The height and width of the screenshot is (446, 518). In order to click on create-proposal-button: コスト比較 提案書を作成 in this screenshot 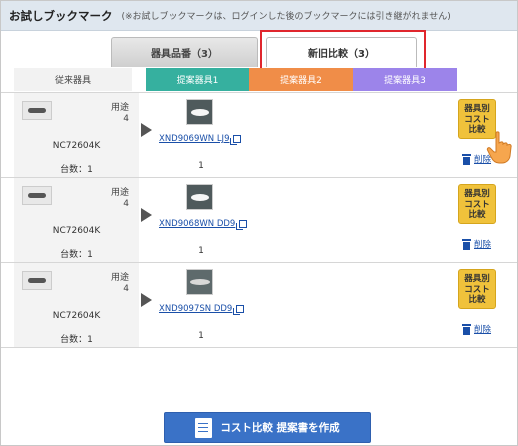, I will do `click(267, 427)`.